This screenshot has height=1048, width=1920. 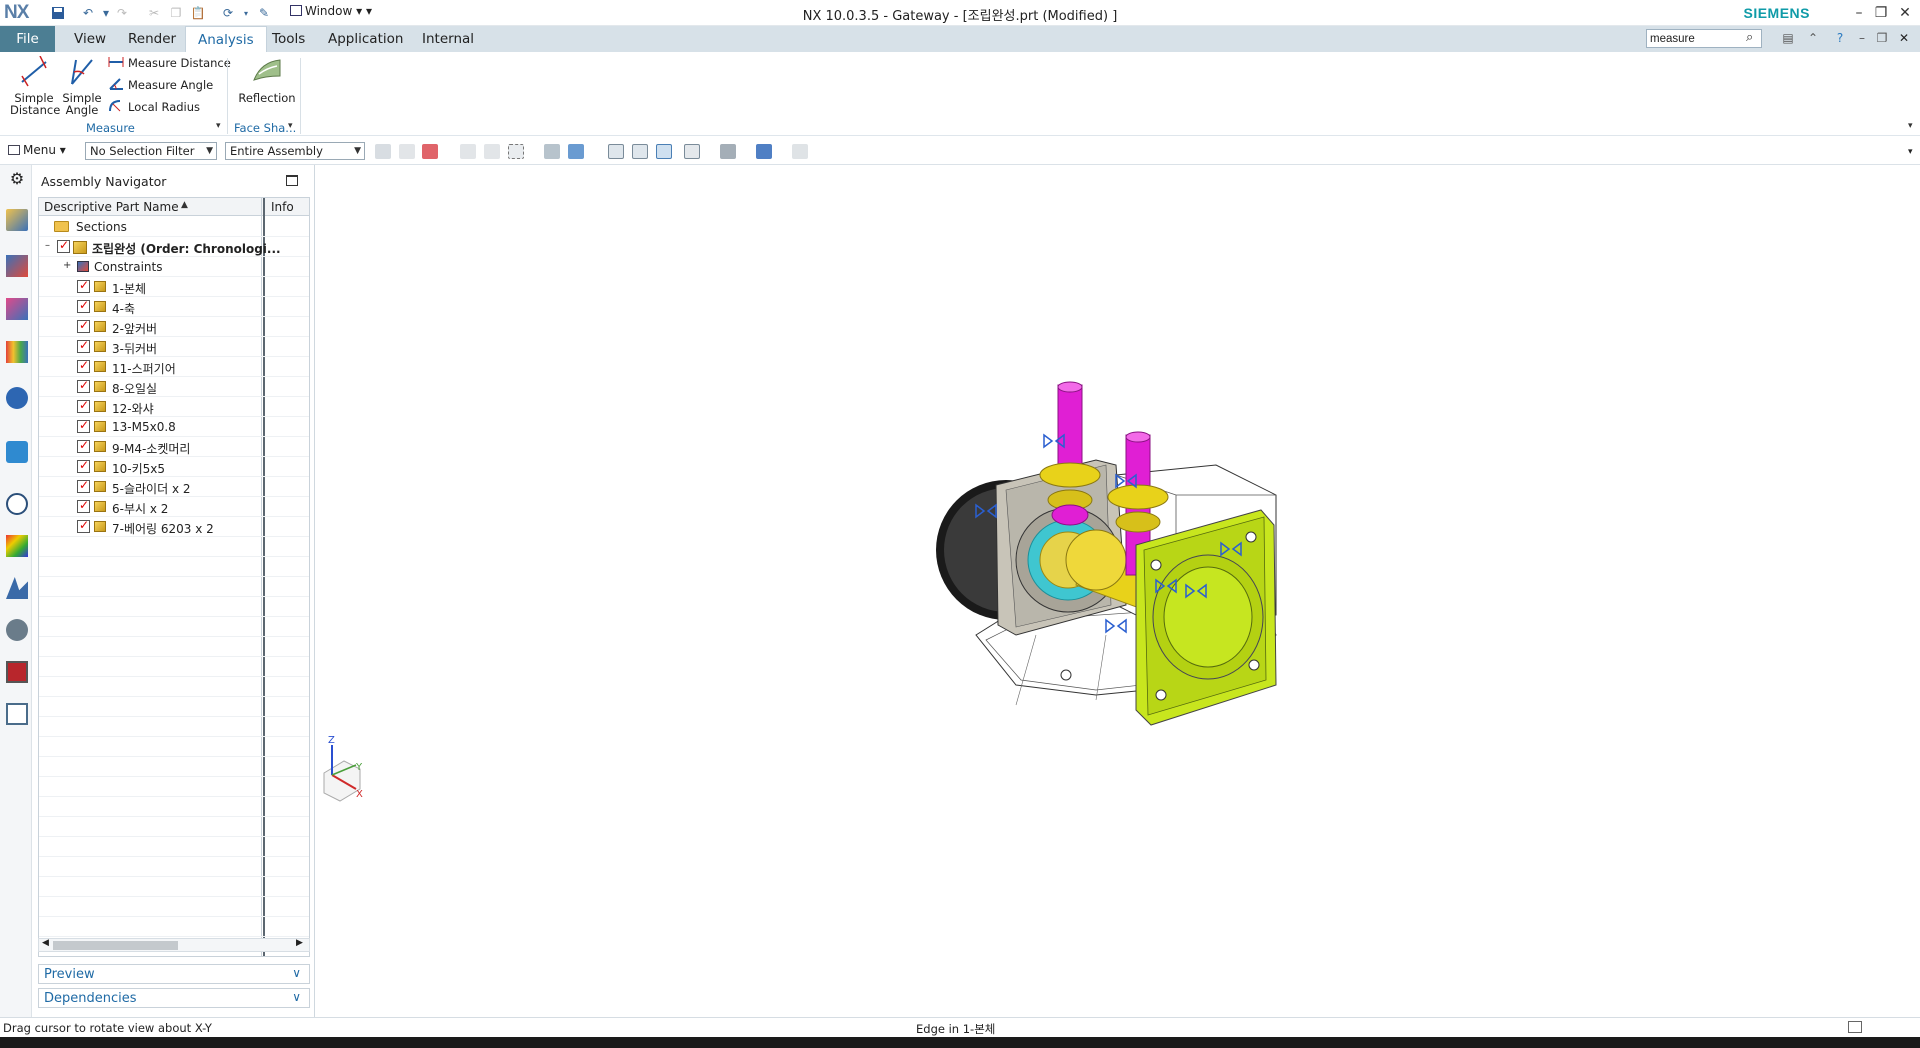 I want to click on collapse-icon: –, so click(x=47, y=246).